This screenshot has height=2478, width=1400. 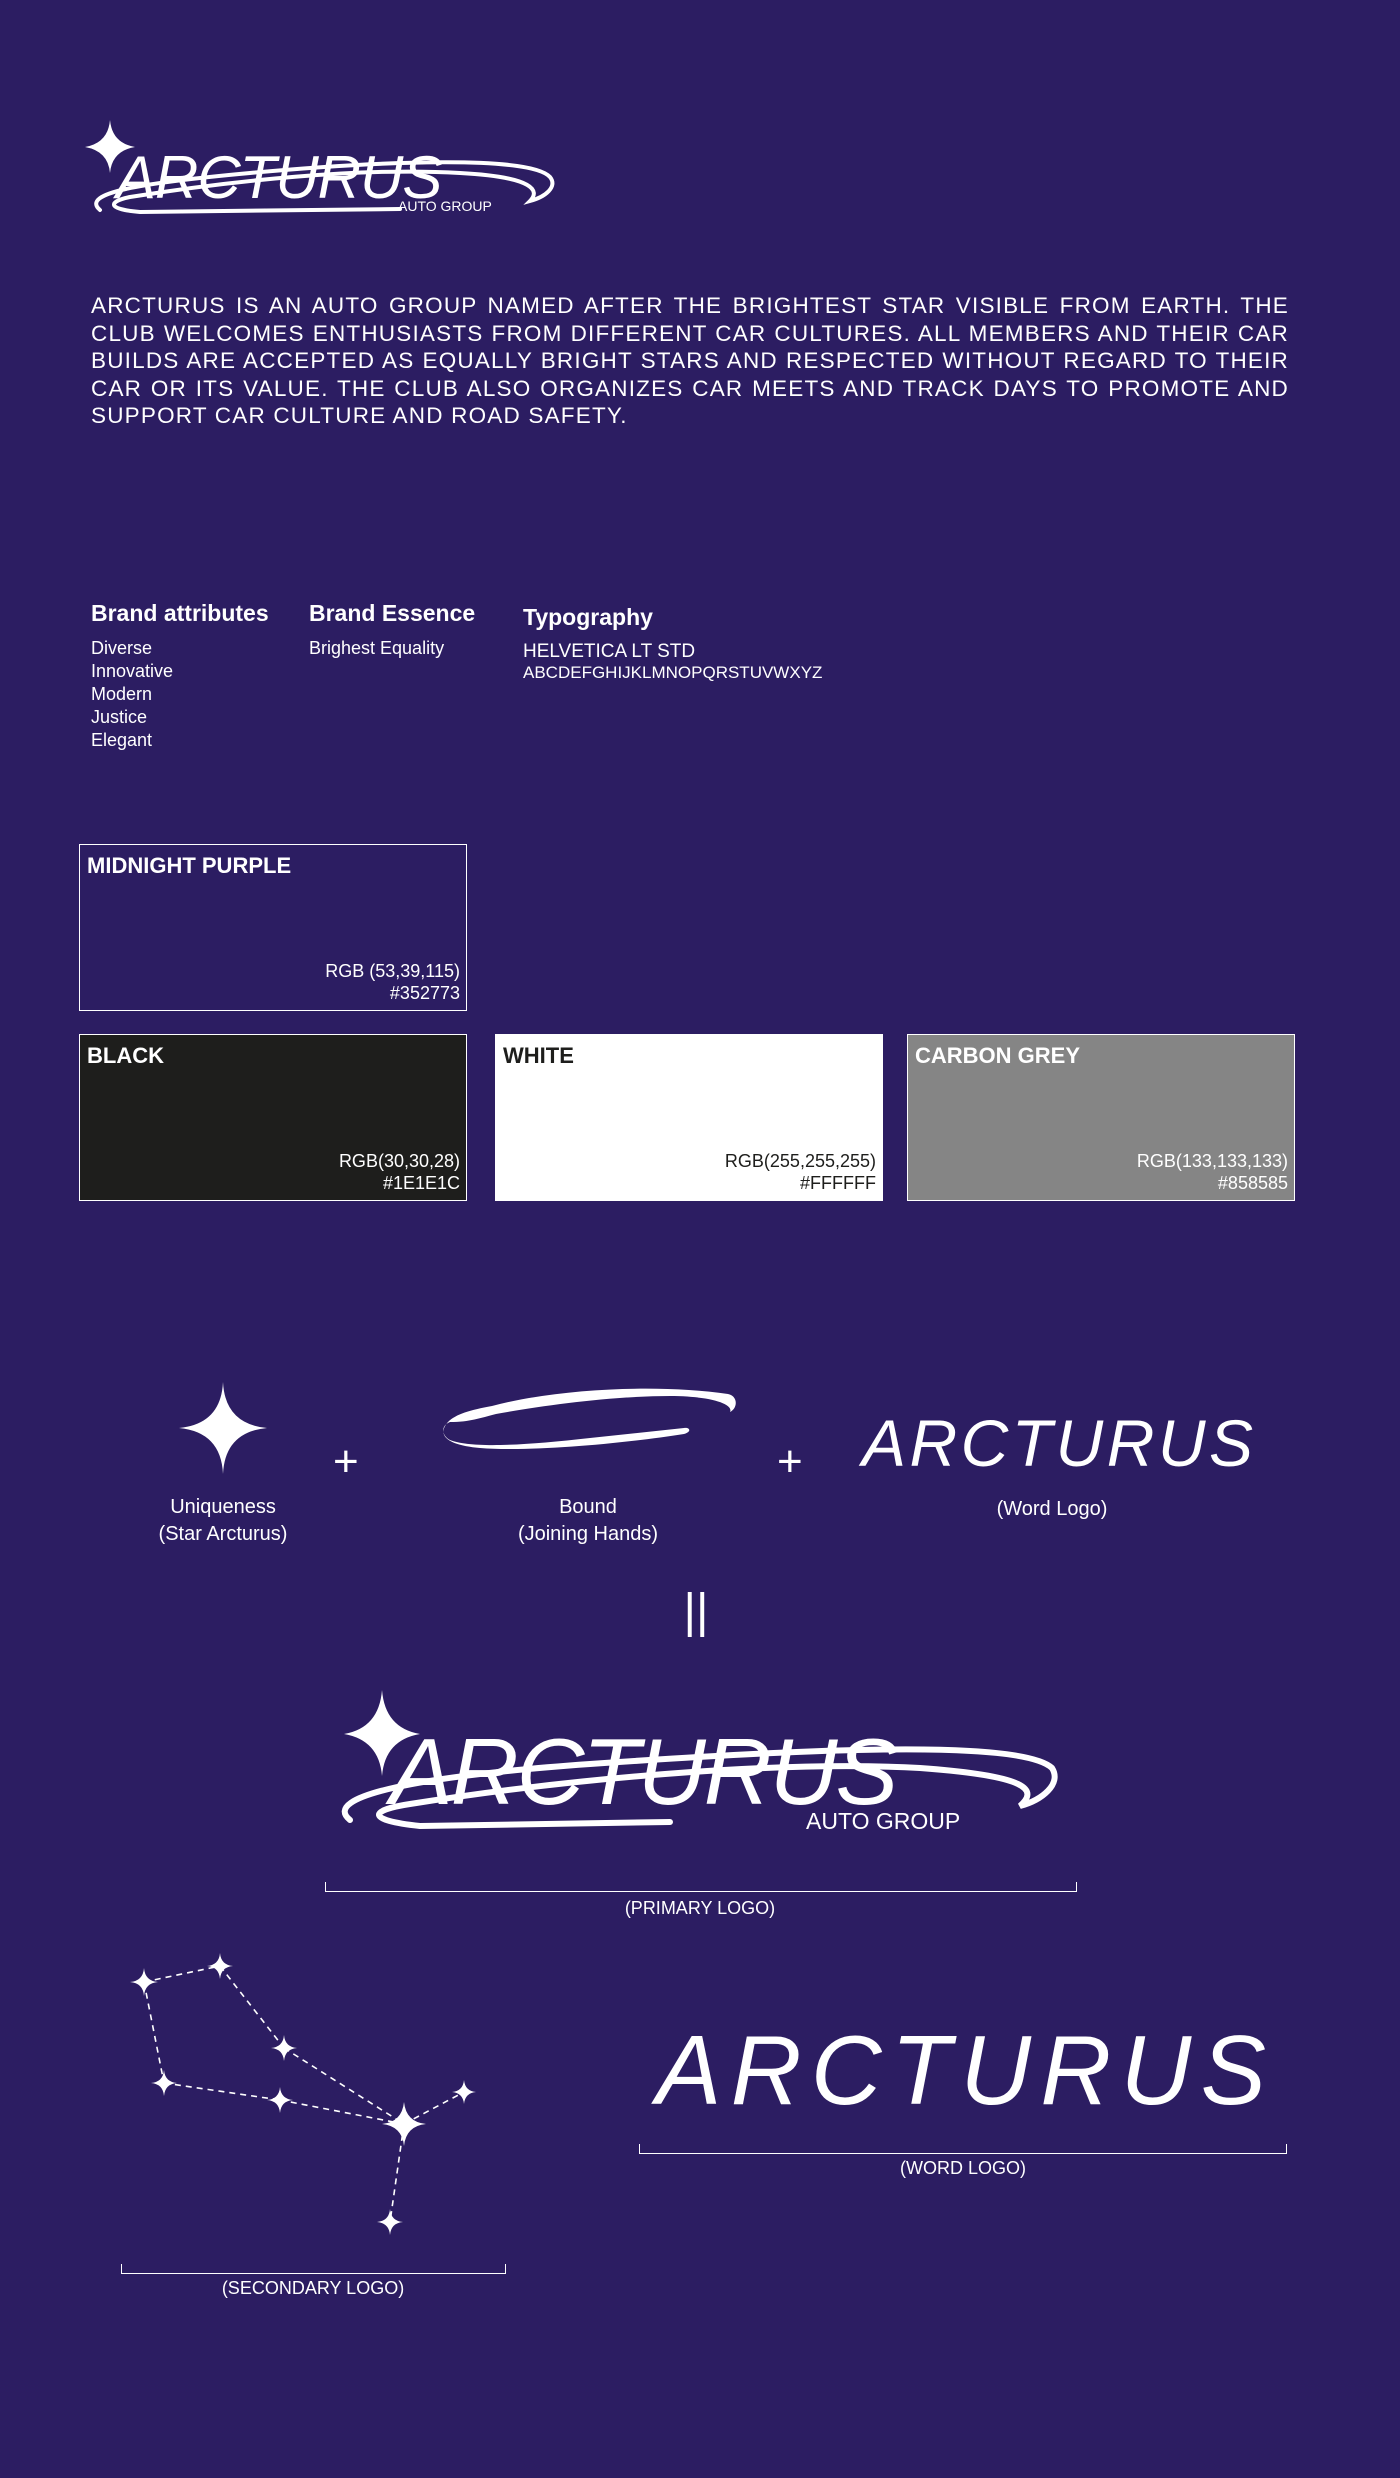 I want to click on construction-wordmark: ARCTURUS, so click(x=1056, y=1443).